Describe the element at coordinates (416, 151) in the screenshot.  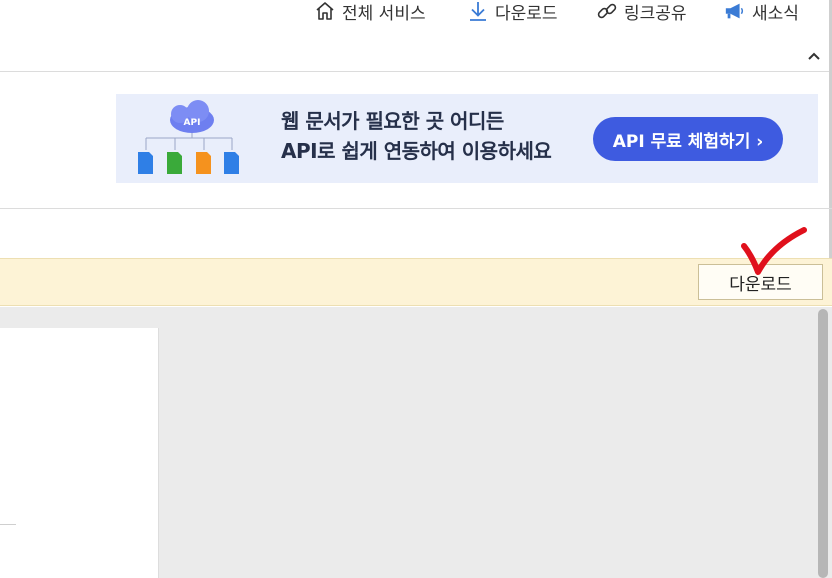
I see `banner-line-2: API로 쉽게 연동하여 이용하세요` at that location.